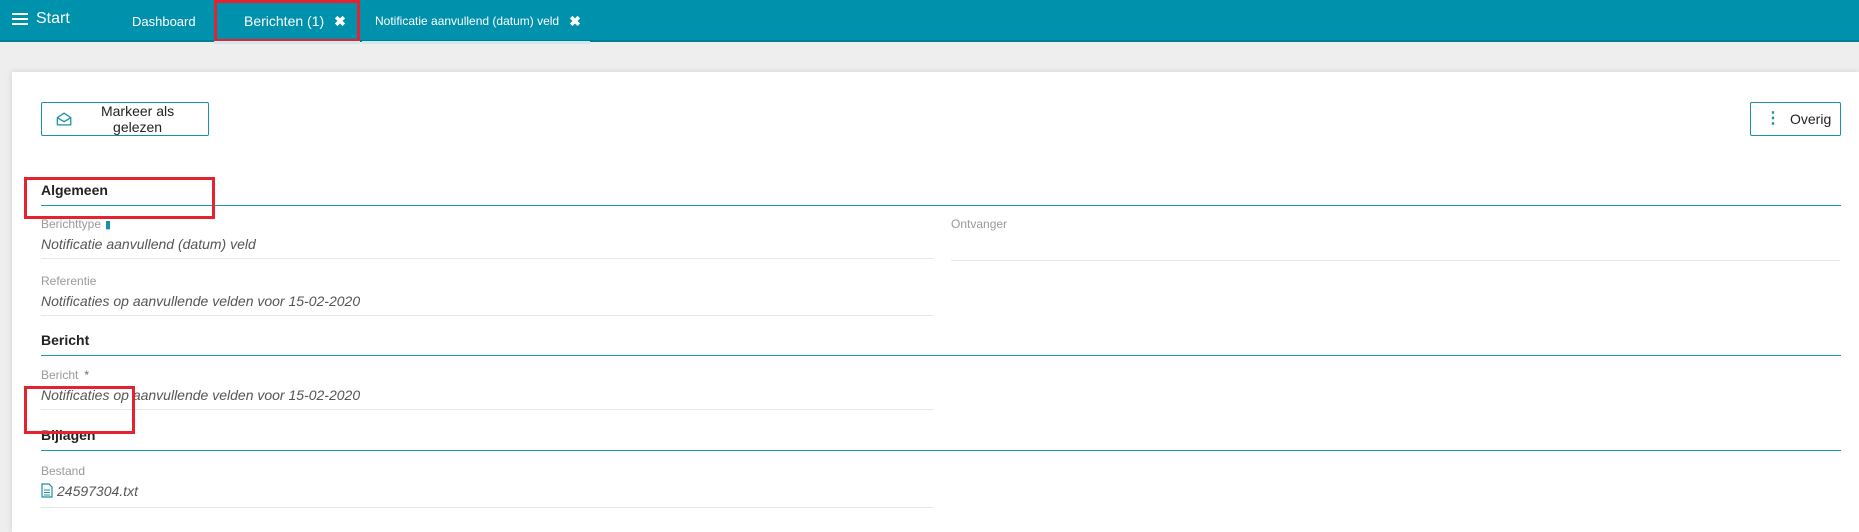 The image size is (1859, 532). I want to click on field-berichttype-label: Berichttype, so click(71, 224).